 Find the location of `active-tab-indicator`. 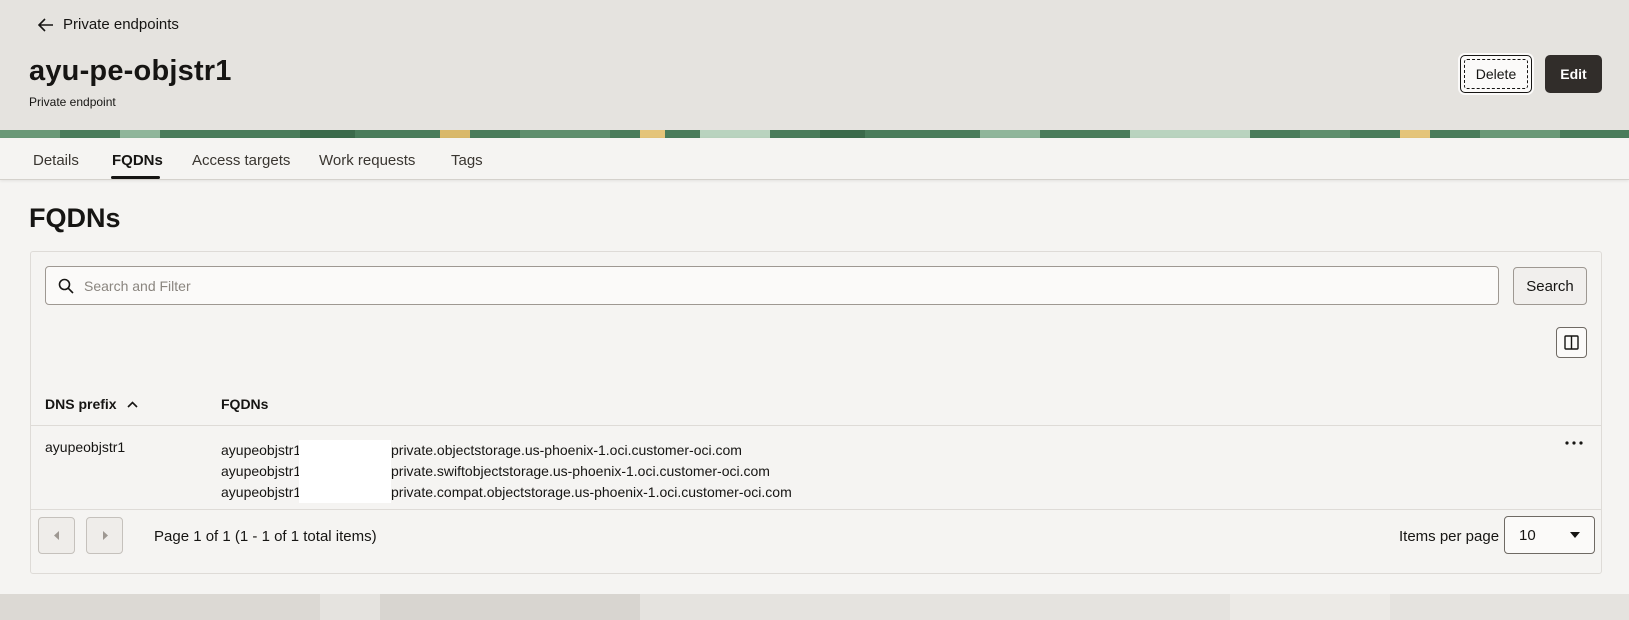

active-tab-indicator is located at coordinates (135, 177).